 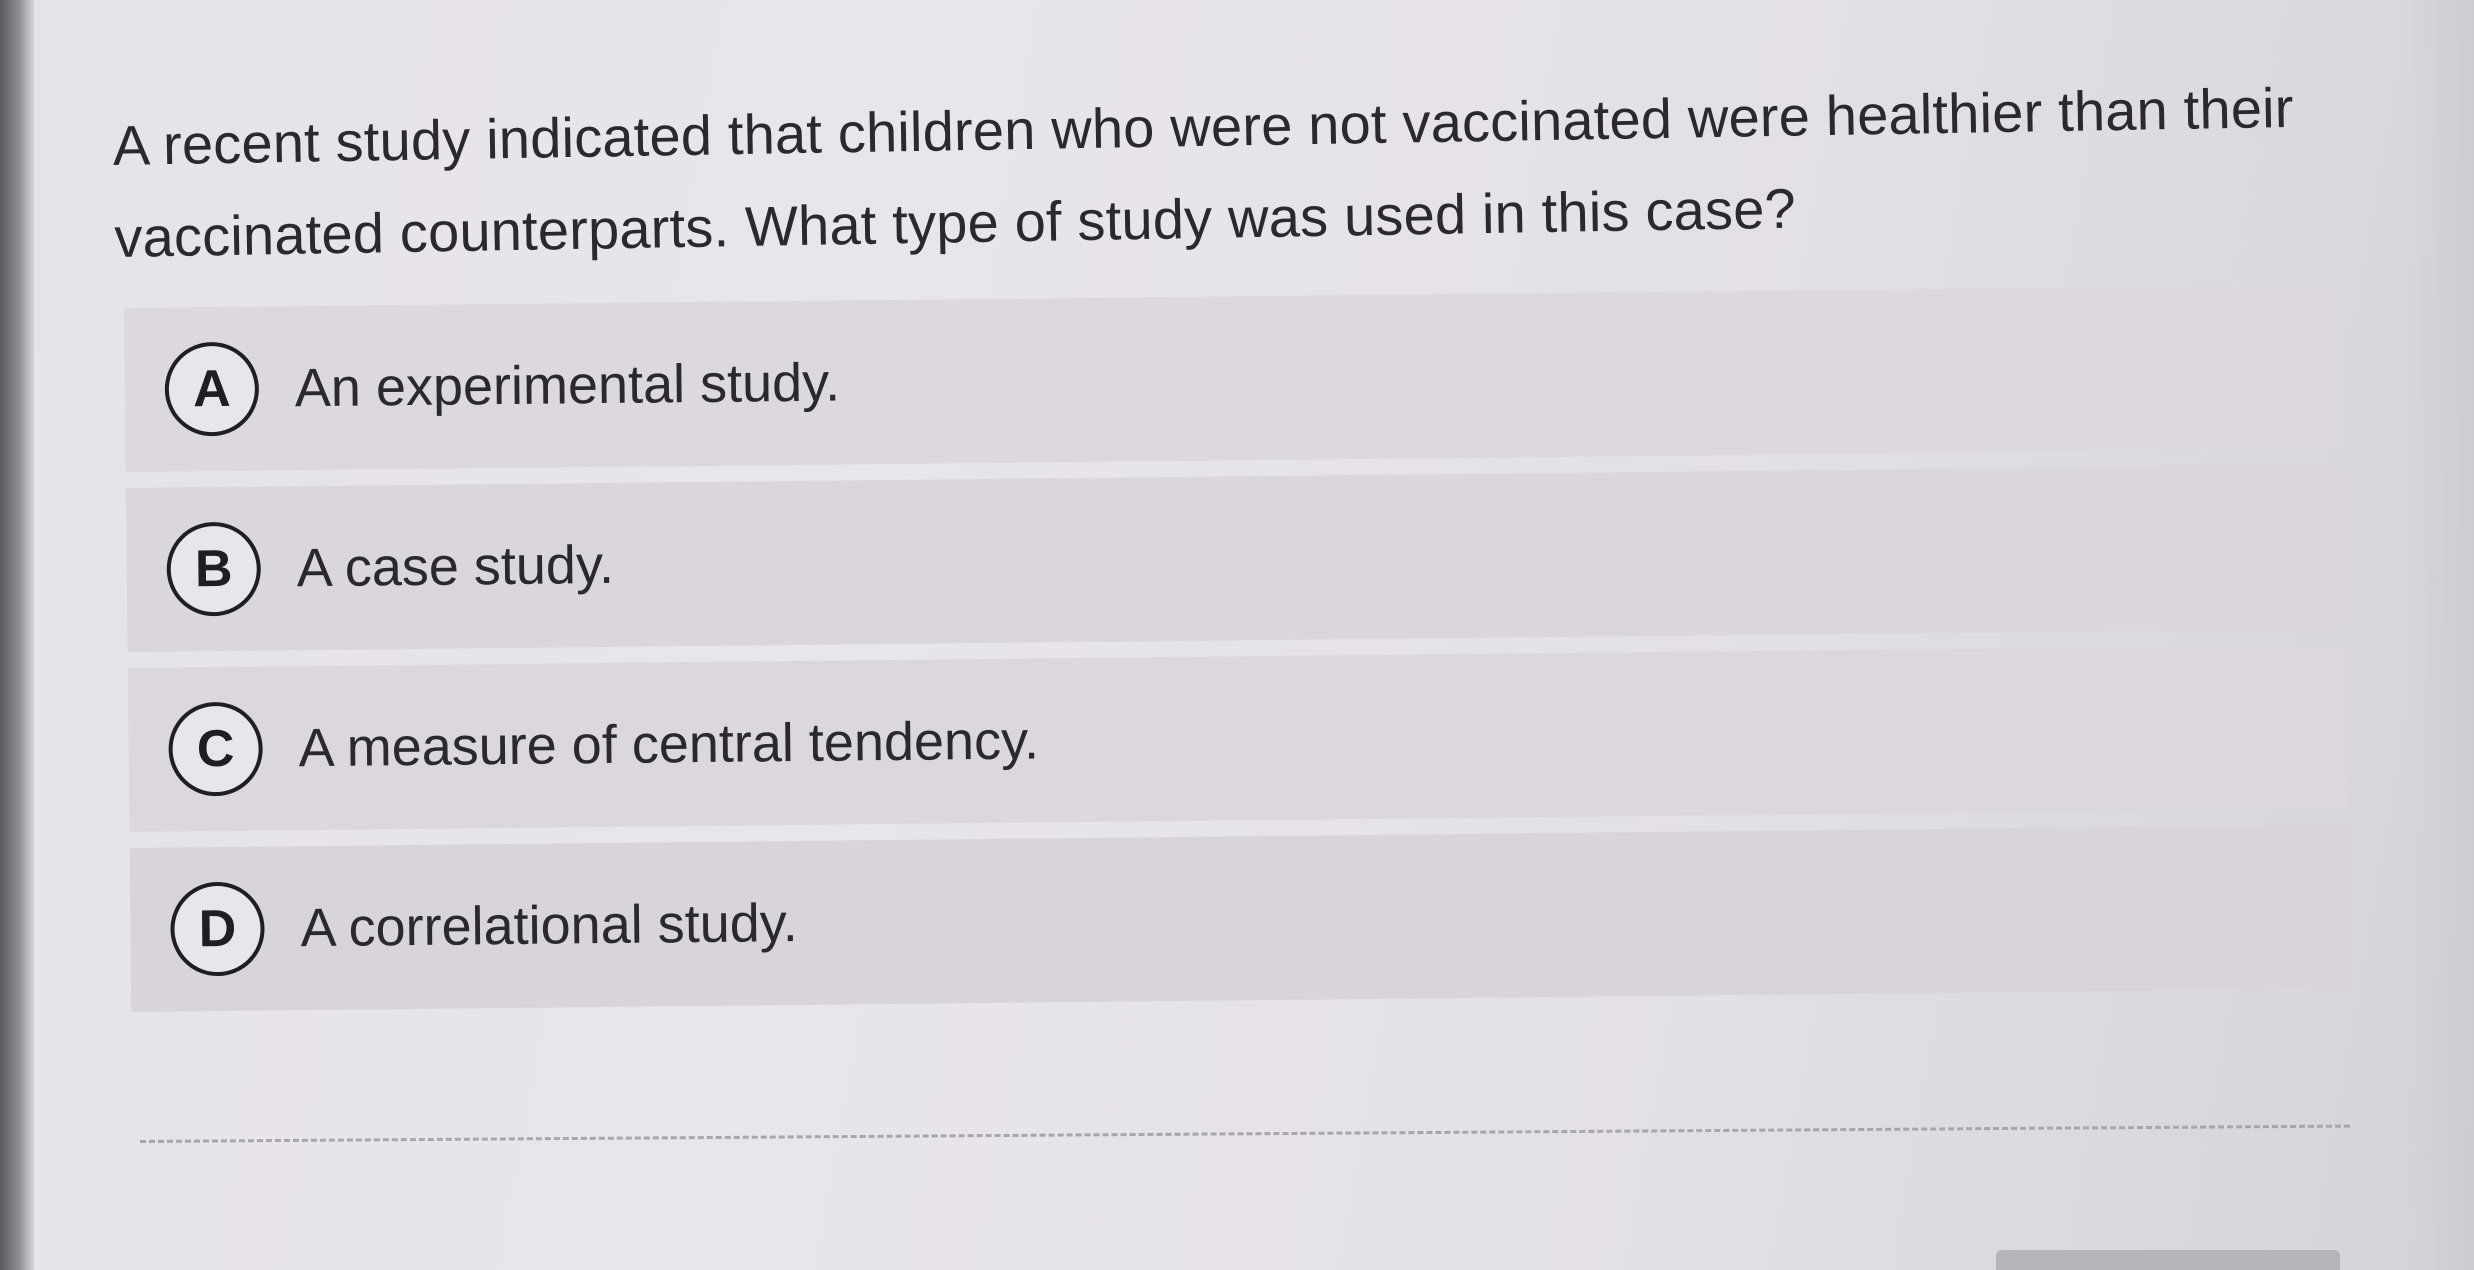 I want to click on option-b-letter-badge: B, so click(x=214, y=569).